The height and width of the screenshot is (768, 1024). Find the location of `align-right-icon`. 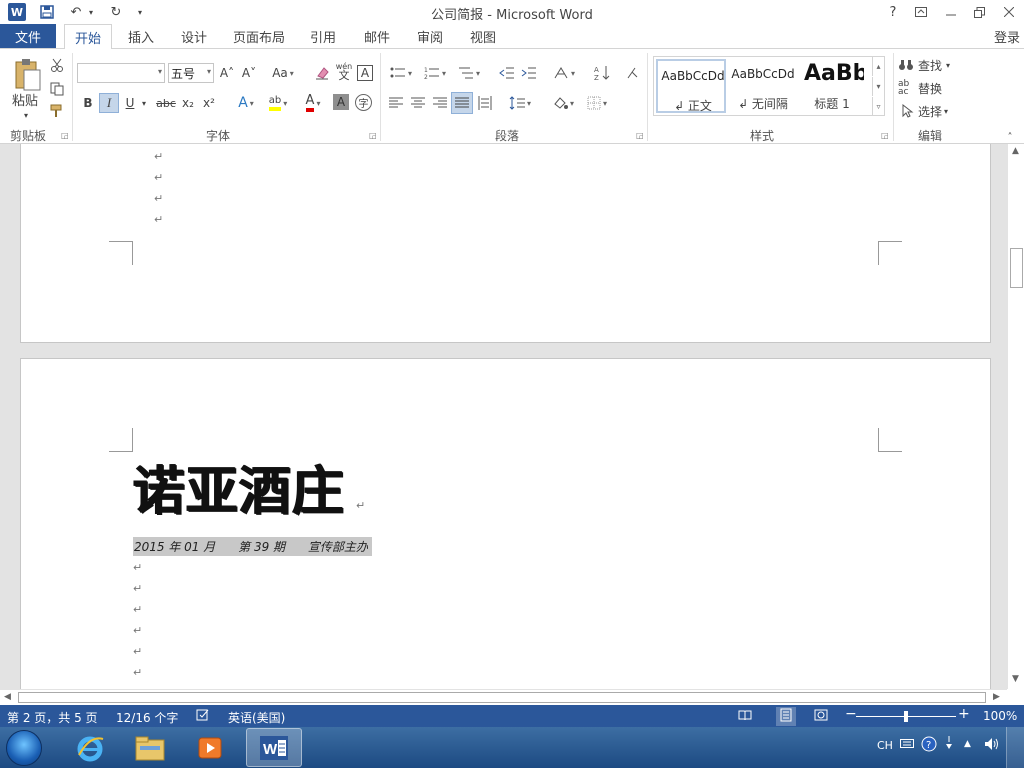

align-right-icon is located at coordinates (440, 103).